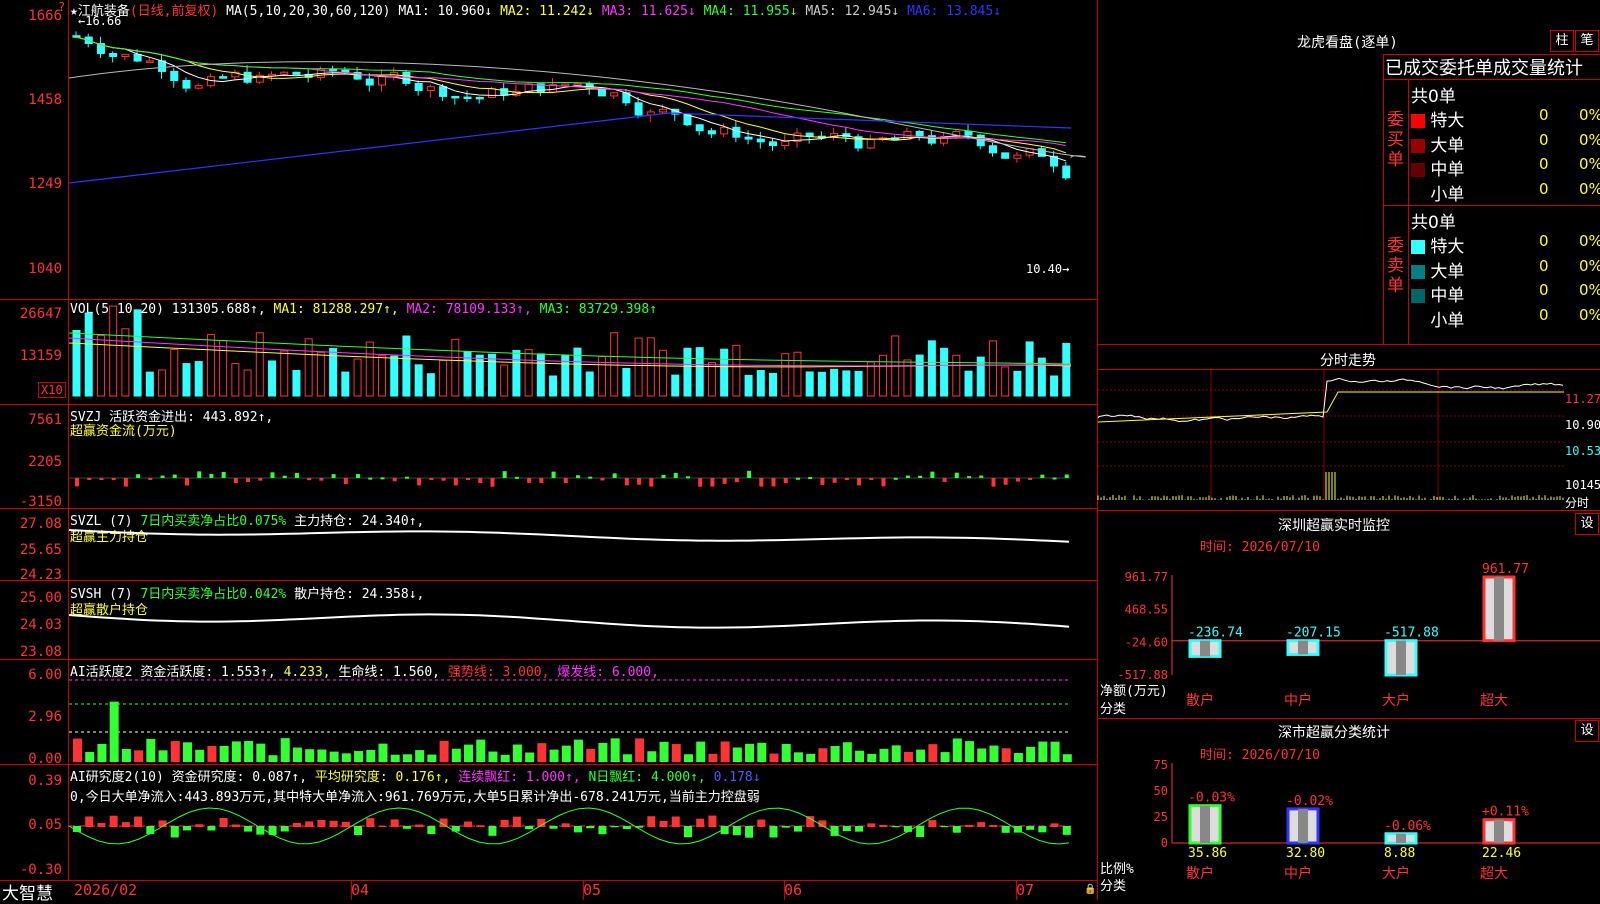 The image size is (1600, 904). What do you see at coordinates (45, 462) in the screenshot?
I see `svzj-axis-2: 2205` at bounding box center [45, 462].